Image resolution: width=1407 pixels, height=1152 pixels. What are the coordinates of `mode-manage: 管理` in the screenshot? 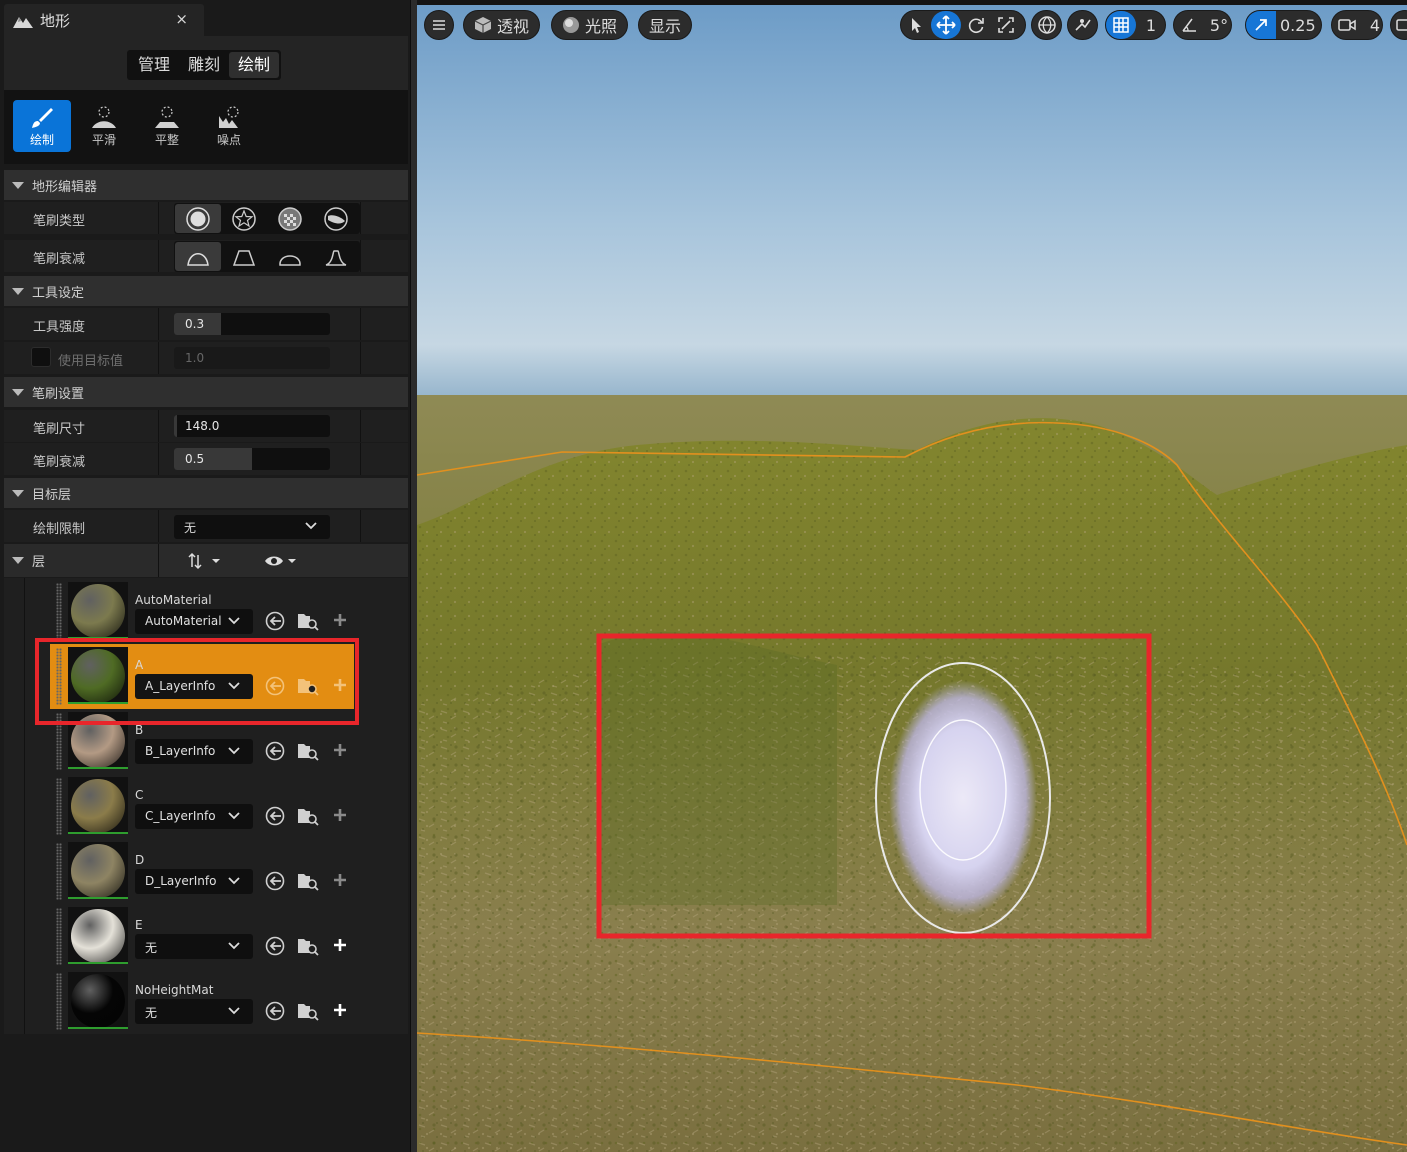 It's located at (154, 65).